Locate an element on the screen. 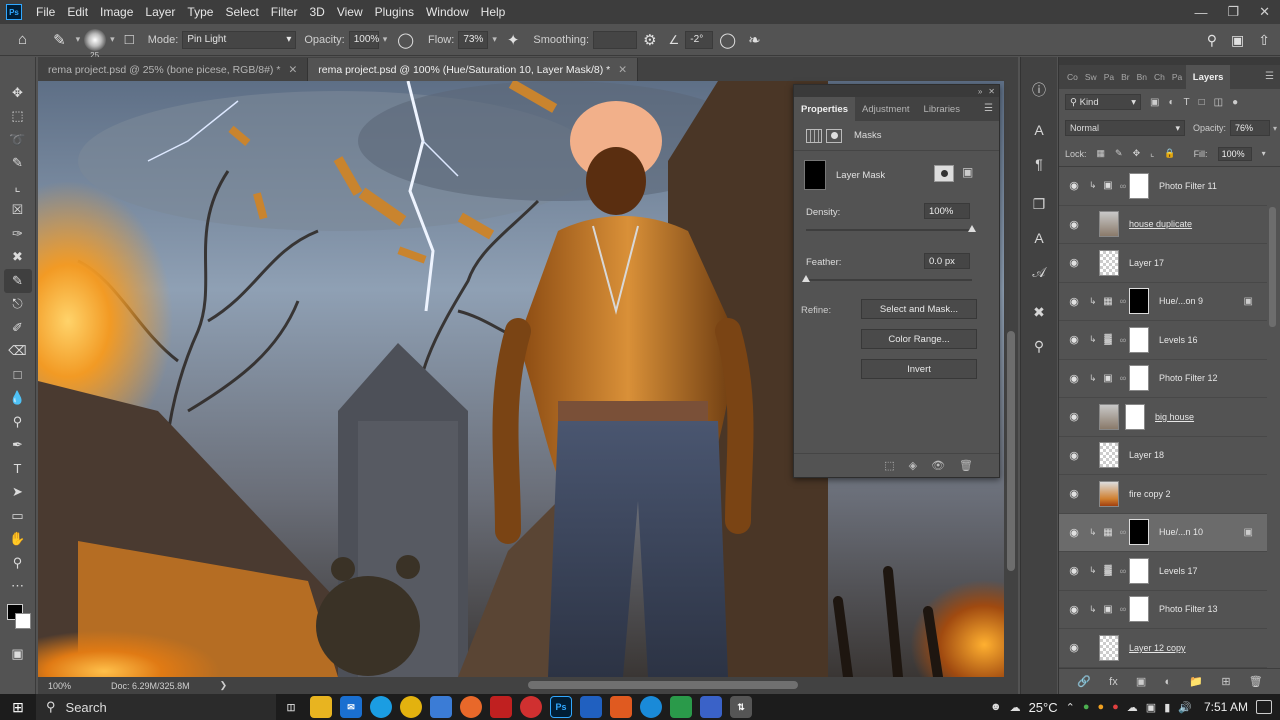 This screenshot has height=720, width=1280. feather-slider-track is located at coordinates (887, 278).